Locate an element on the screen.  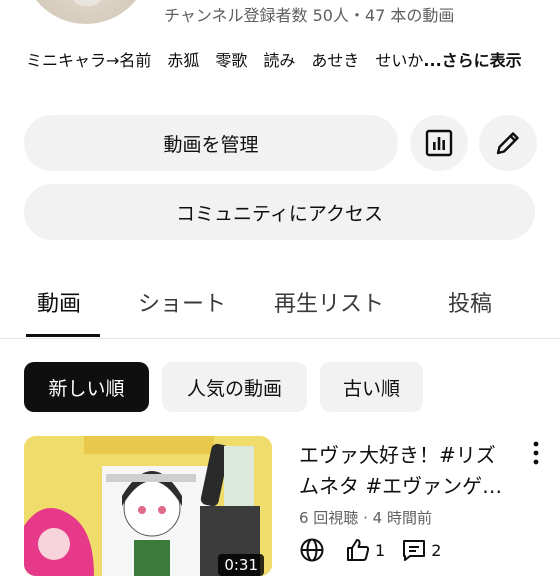
video-views: 6 回視聴 is located at coordinates (329, 518).